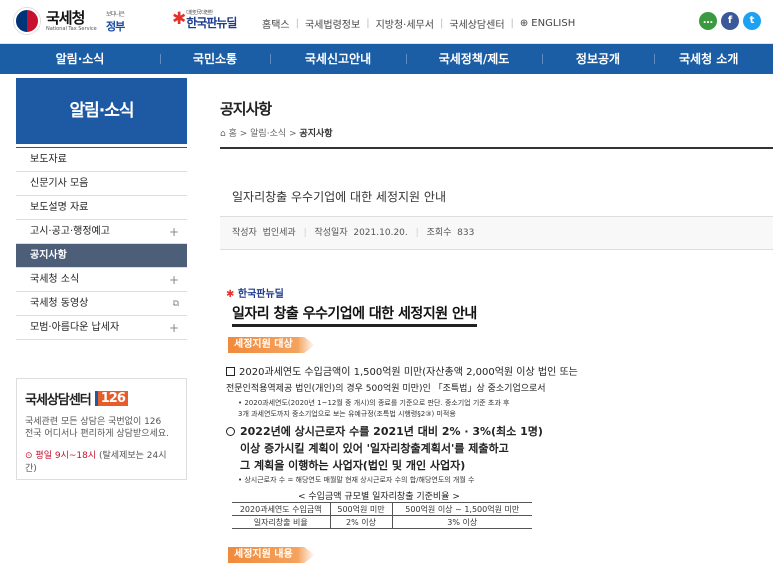 Image resolution: width=773 pixels, height=582 pixels. What do you see at coordinates (598, 59) in the screenshot?
I see `nav-disclosure: 정보공개` at bounding box center [598, 59].